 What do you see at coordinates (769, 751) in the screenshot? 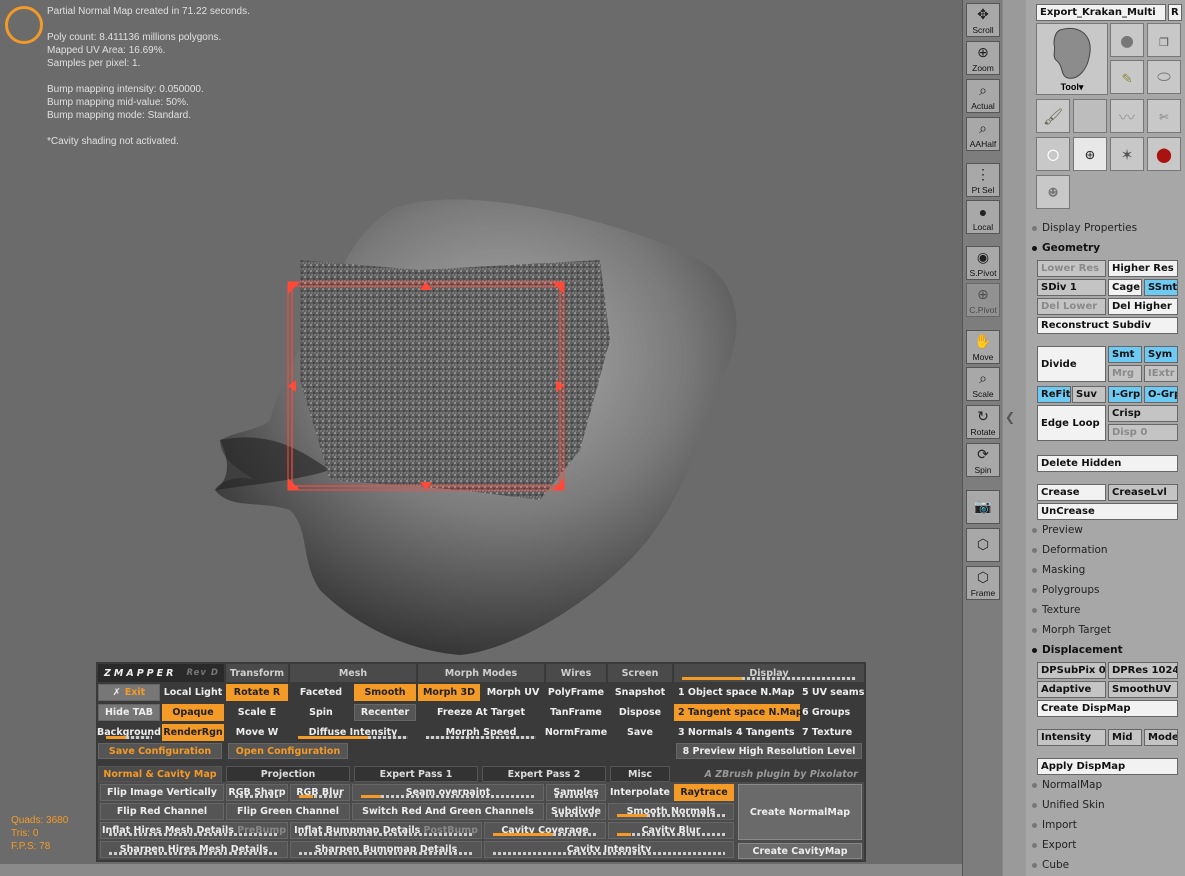
I see `preview-hires-button: 8 Preview High Resolution Level` at bounding box center [769, 751].